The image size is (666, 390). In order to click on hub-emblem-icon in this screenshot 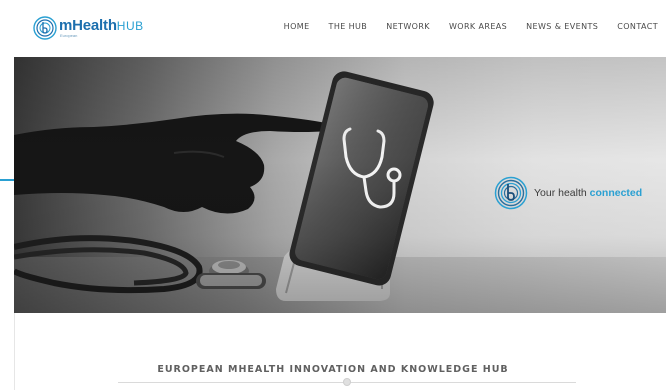, I will do `click(511, 193)`.